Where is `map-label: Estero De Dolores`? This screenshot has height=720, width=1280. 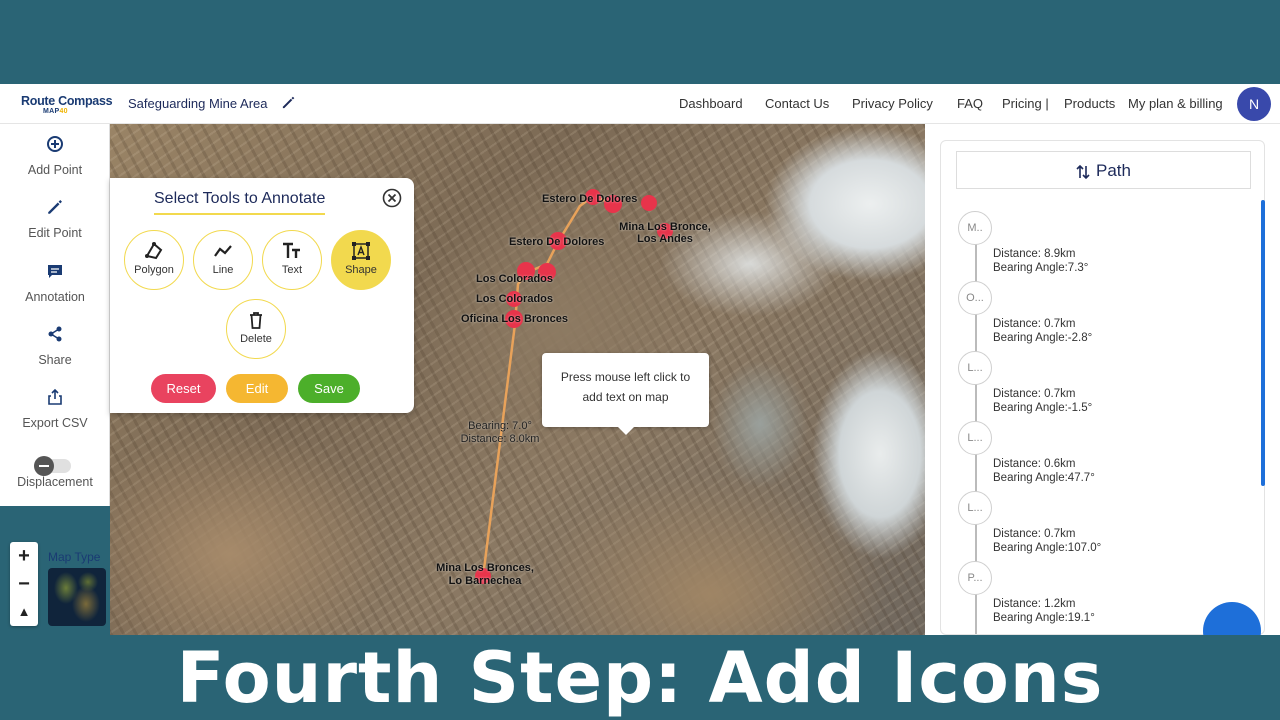 map-label: Estero De Dolores is located at coordinates (590, 199).